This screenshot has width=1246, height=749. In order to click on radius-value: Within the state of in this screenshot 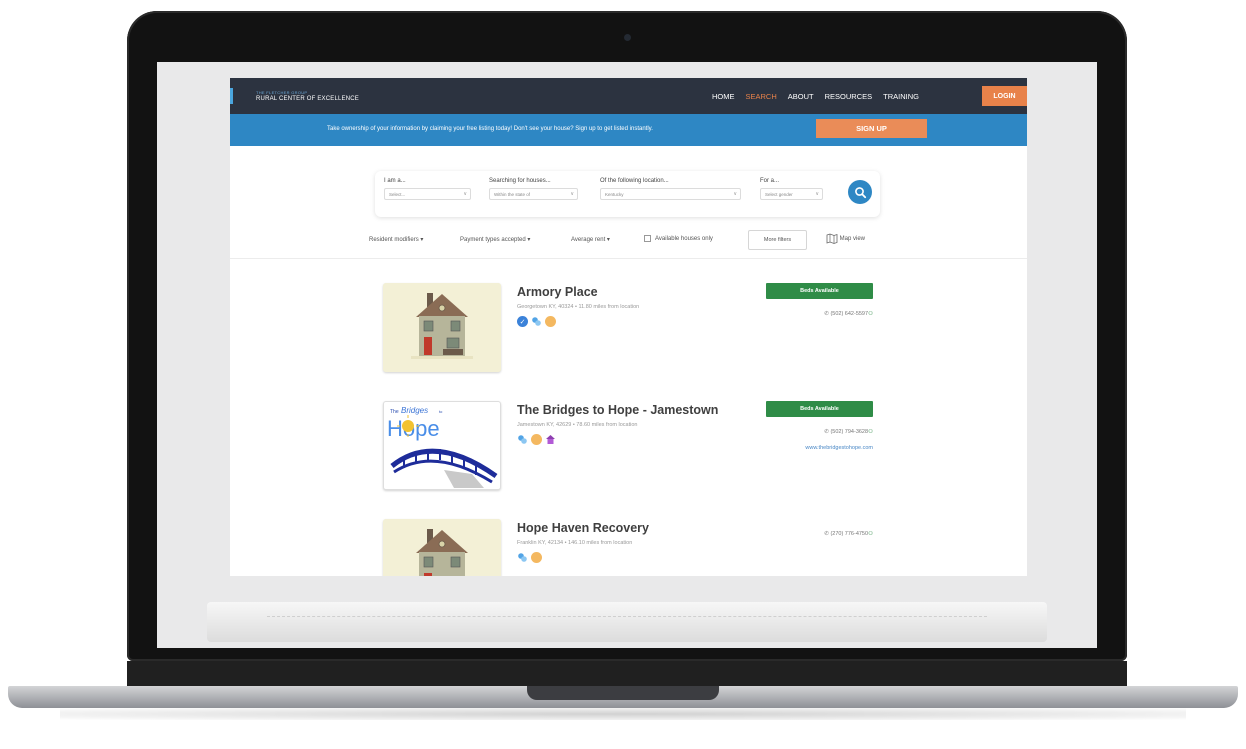, I will do `click(512, 194)`.